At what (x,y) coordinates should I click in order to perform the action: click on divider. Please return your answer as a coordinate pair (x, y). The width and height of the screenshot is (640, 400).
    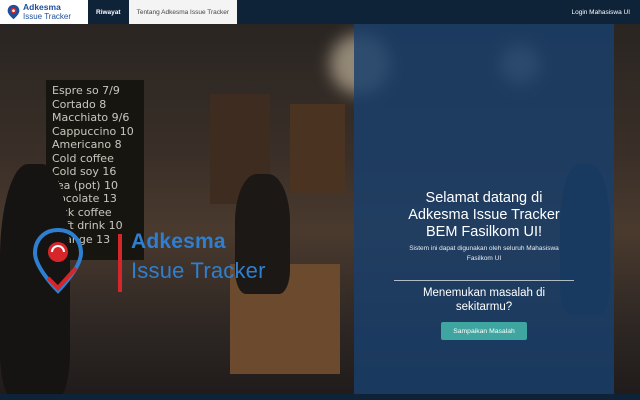
    Looking at the image, I should click on (484, 280).